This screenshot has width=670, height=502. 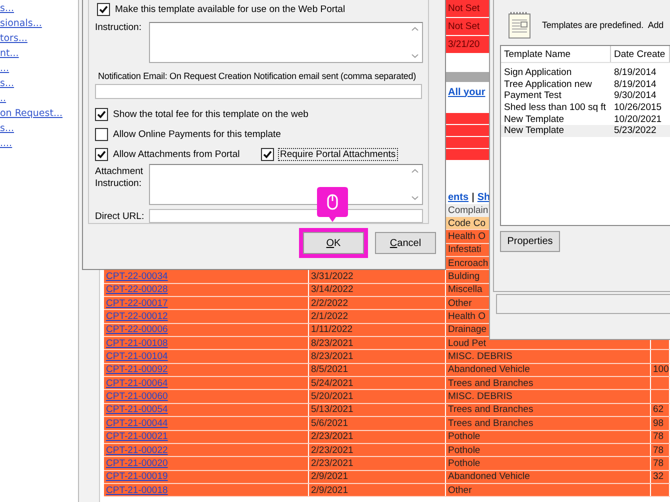 I want to click on table-cell: 3/14/2022, so click(x=377, y=290).